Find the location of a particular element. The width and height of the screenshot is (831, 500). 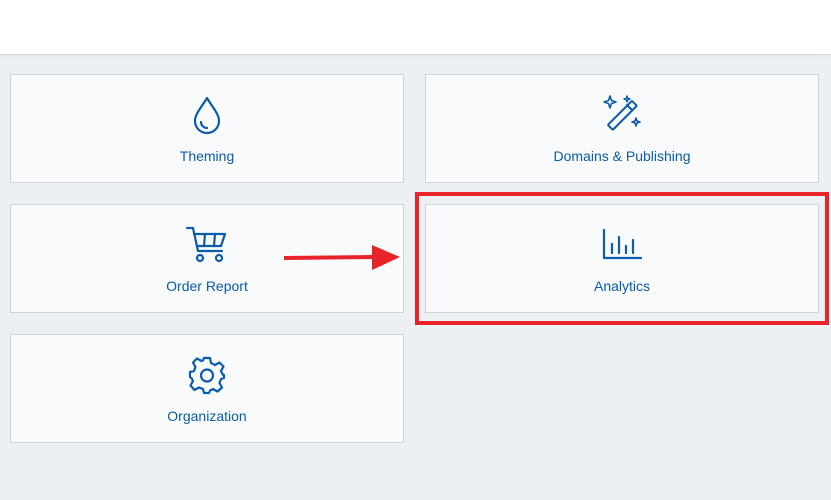

organization-tile: Organization is located at coordinates (207, 388).